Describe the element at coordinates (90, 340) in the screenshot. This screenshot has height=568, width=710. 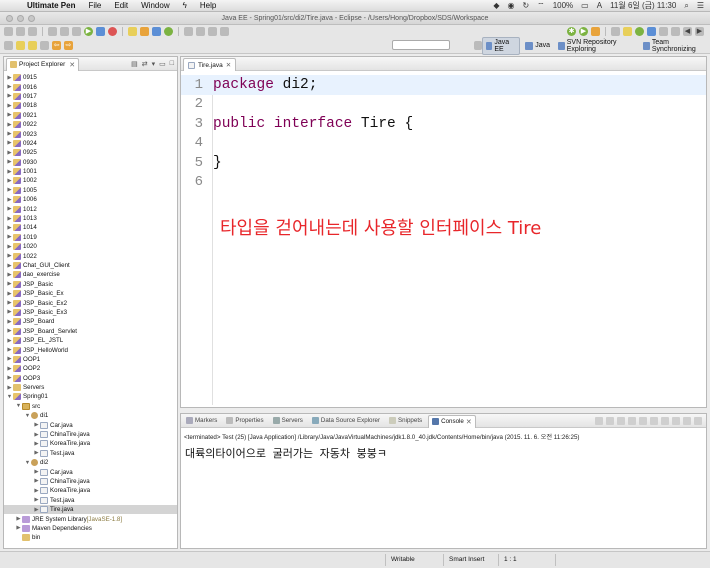
I see `tree-item: ▶ JSP_EL_JSTL` at that location.